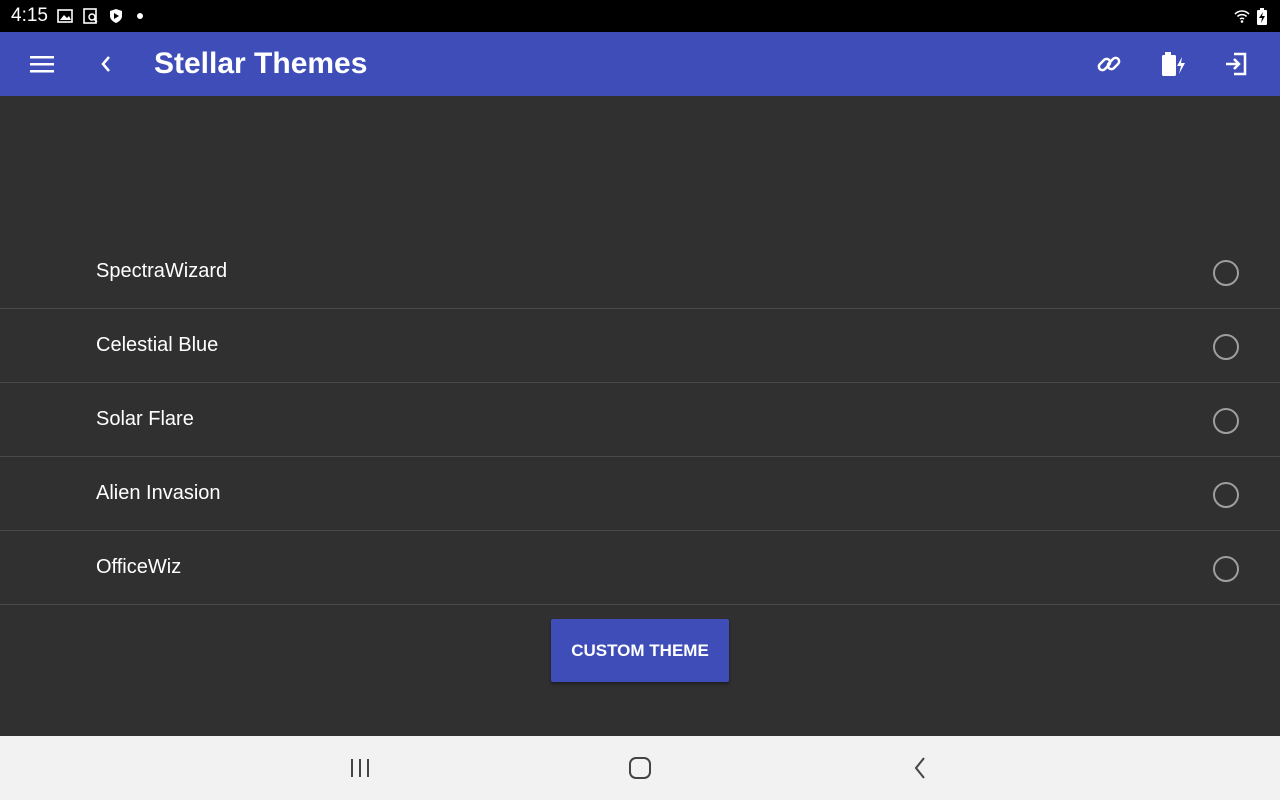 This screenshot has height=800, width=1280. What do you see at coordinates (920, 768) in the screenshot?
I see `nav-back-icon` at bounding box center [920, 768].